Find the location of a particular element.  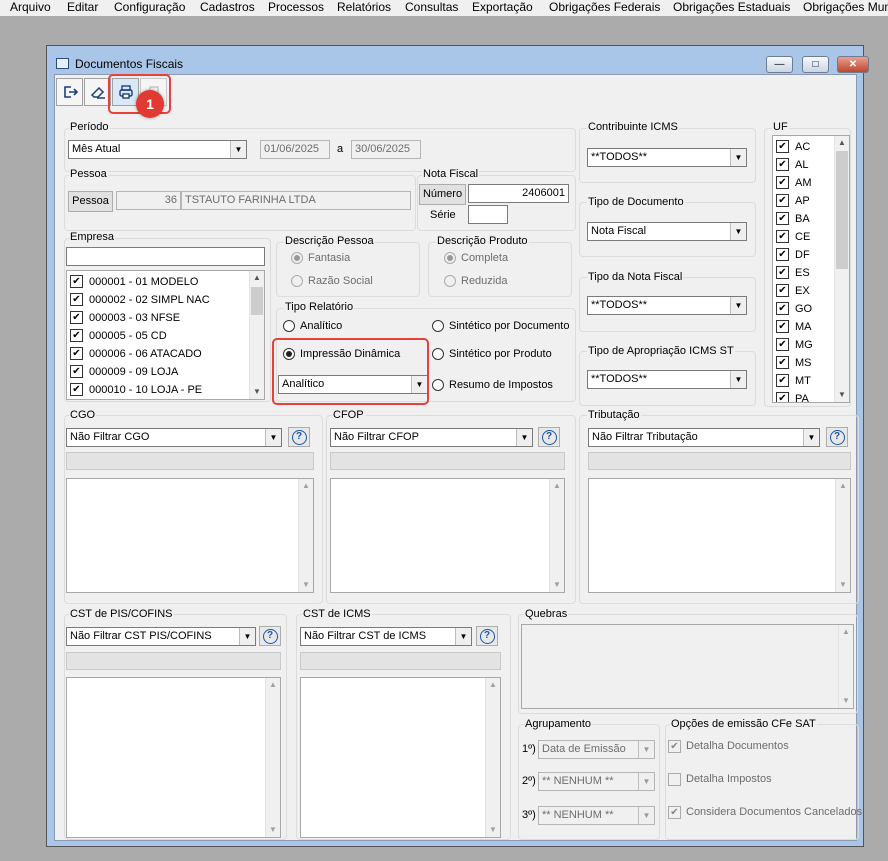

list-item: ✔ 000003 - 03 NFSE is located at coordinates (165, 318).